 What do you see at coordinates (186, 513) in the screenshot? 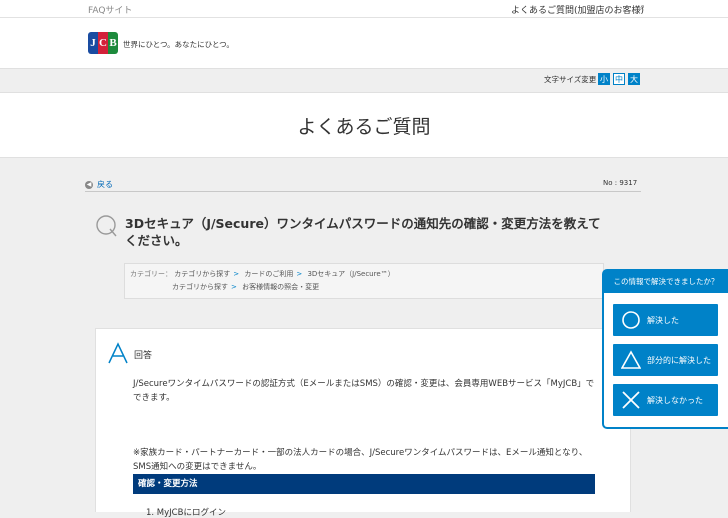
I see `step-item: 1. MyJCBにログイン` at bounding box center [186, 513].